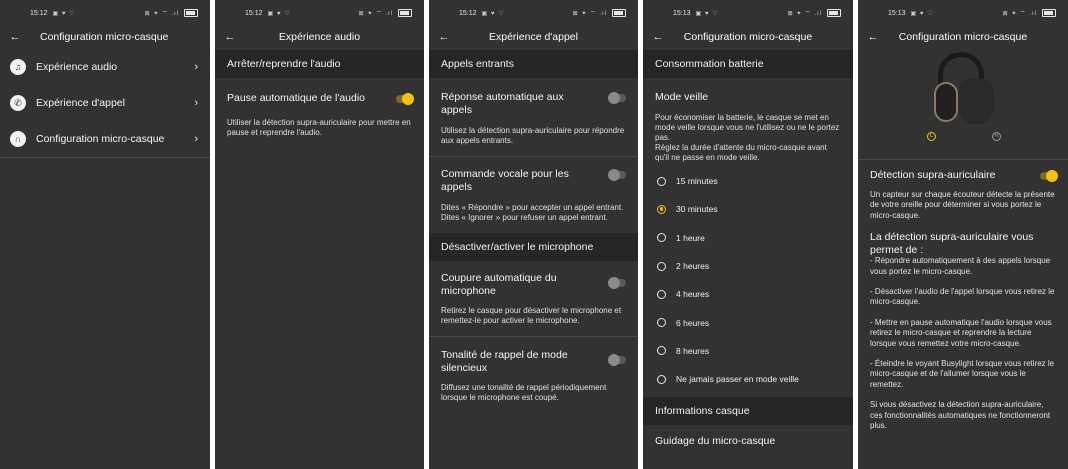 This screenshot has height=469, width=1068. Describe the element at coordinates (748, 294) in the screenshot. I see `standby-option: 4 heures` at that location.